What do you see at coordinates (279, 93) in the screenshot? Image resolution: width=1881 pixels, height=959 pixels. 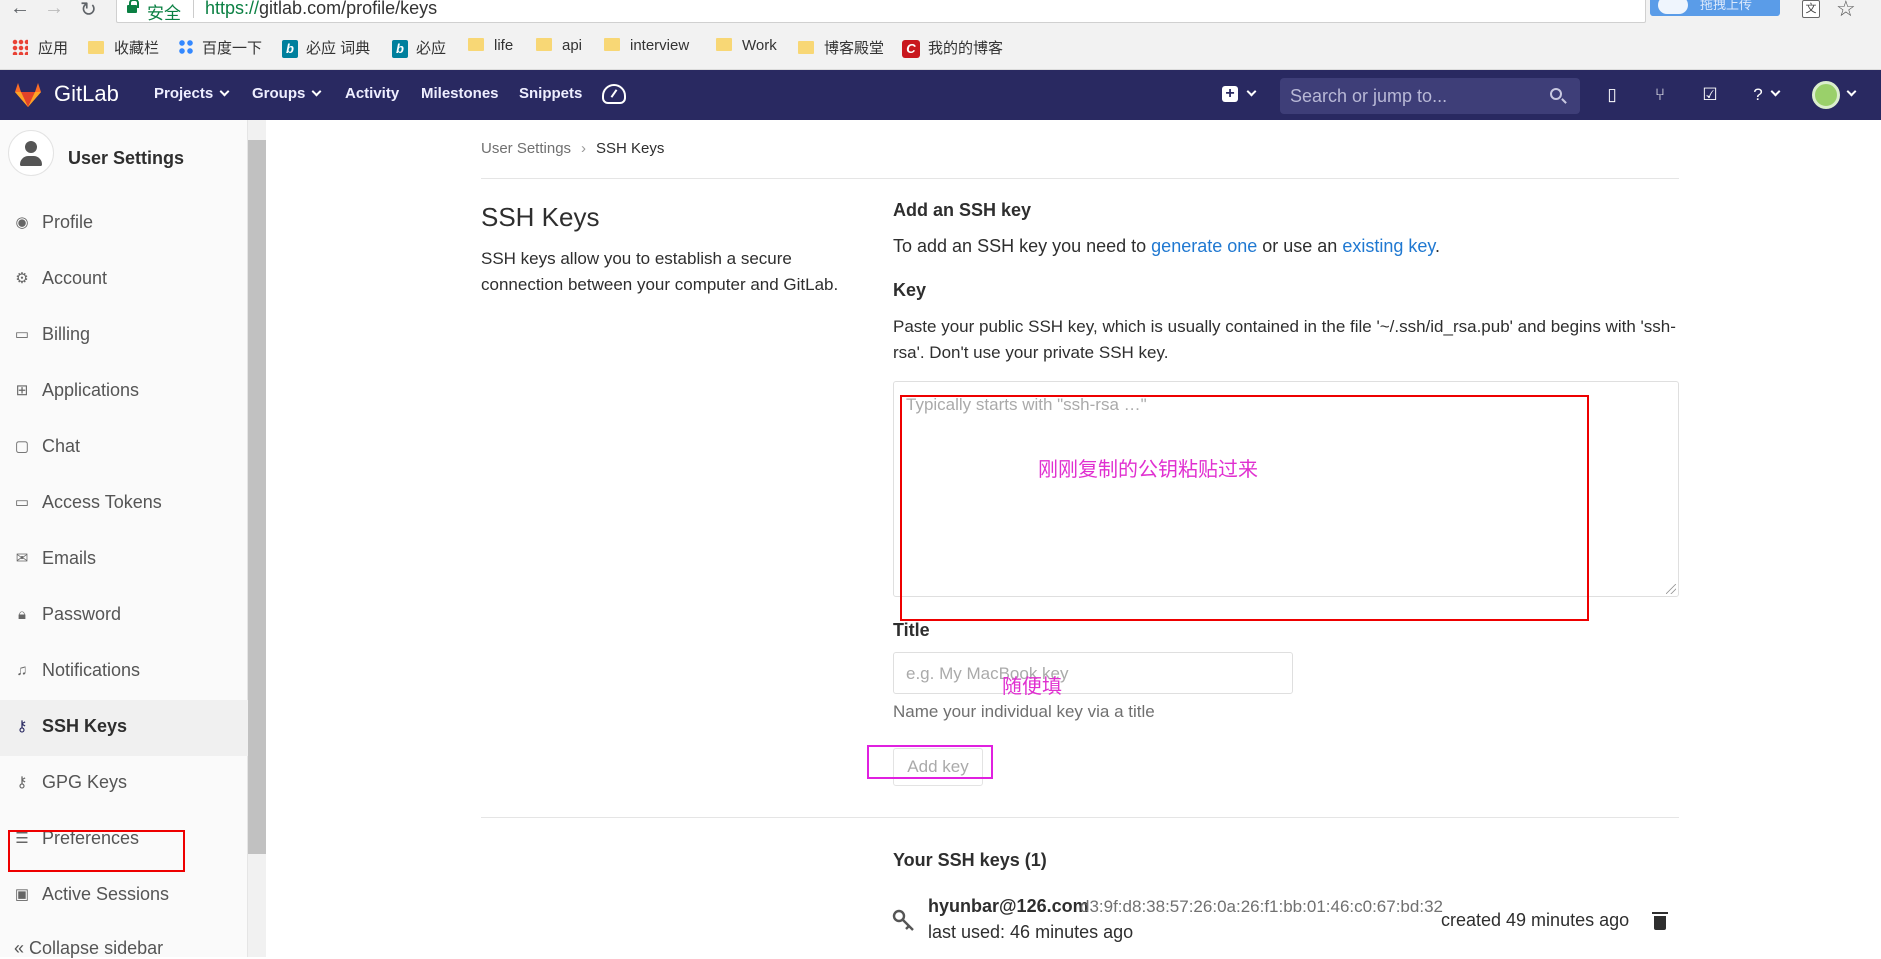 I see `nav-label: Groups` at bounding box center [279, 93].